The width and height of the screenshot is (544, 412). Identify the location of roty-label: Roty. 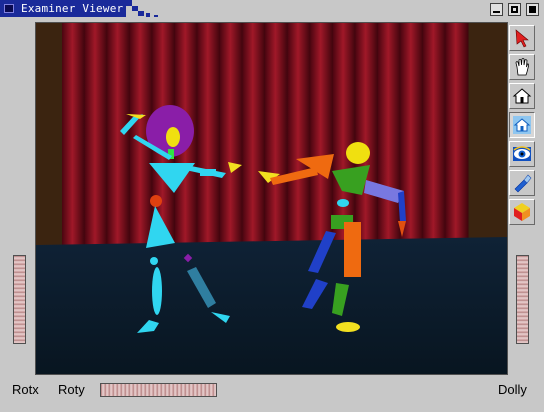
(71, 389).